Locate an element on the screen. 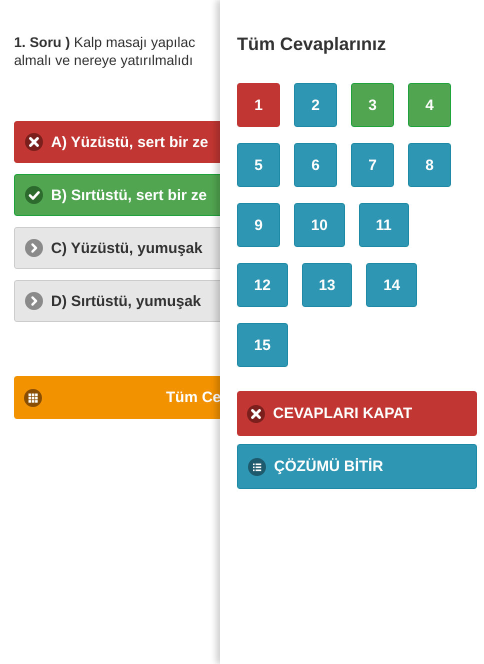 This screenshot has width=484, height=664. question-text: almalı ve nereye yatırılmalıdı is located at coordinates (104, 60).